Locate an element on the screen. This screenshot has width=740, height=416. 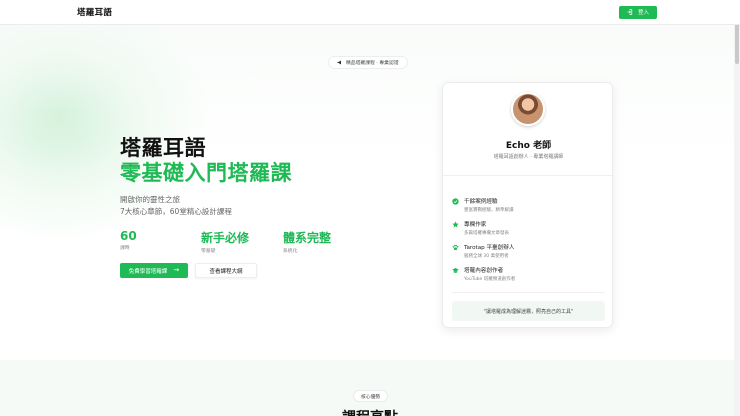
teacher-name: Echo 老師 is located at coordinates (528, 146).